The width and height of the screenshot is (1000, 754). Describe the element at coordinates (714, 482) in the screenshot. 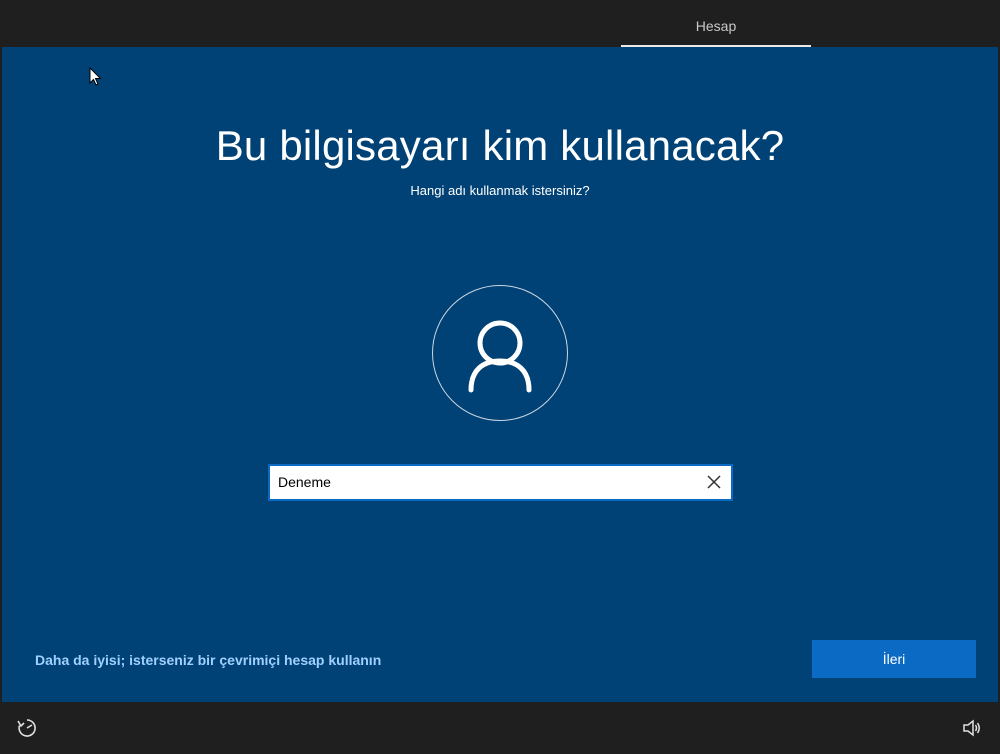

I see `close-icon` at that location.